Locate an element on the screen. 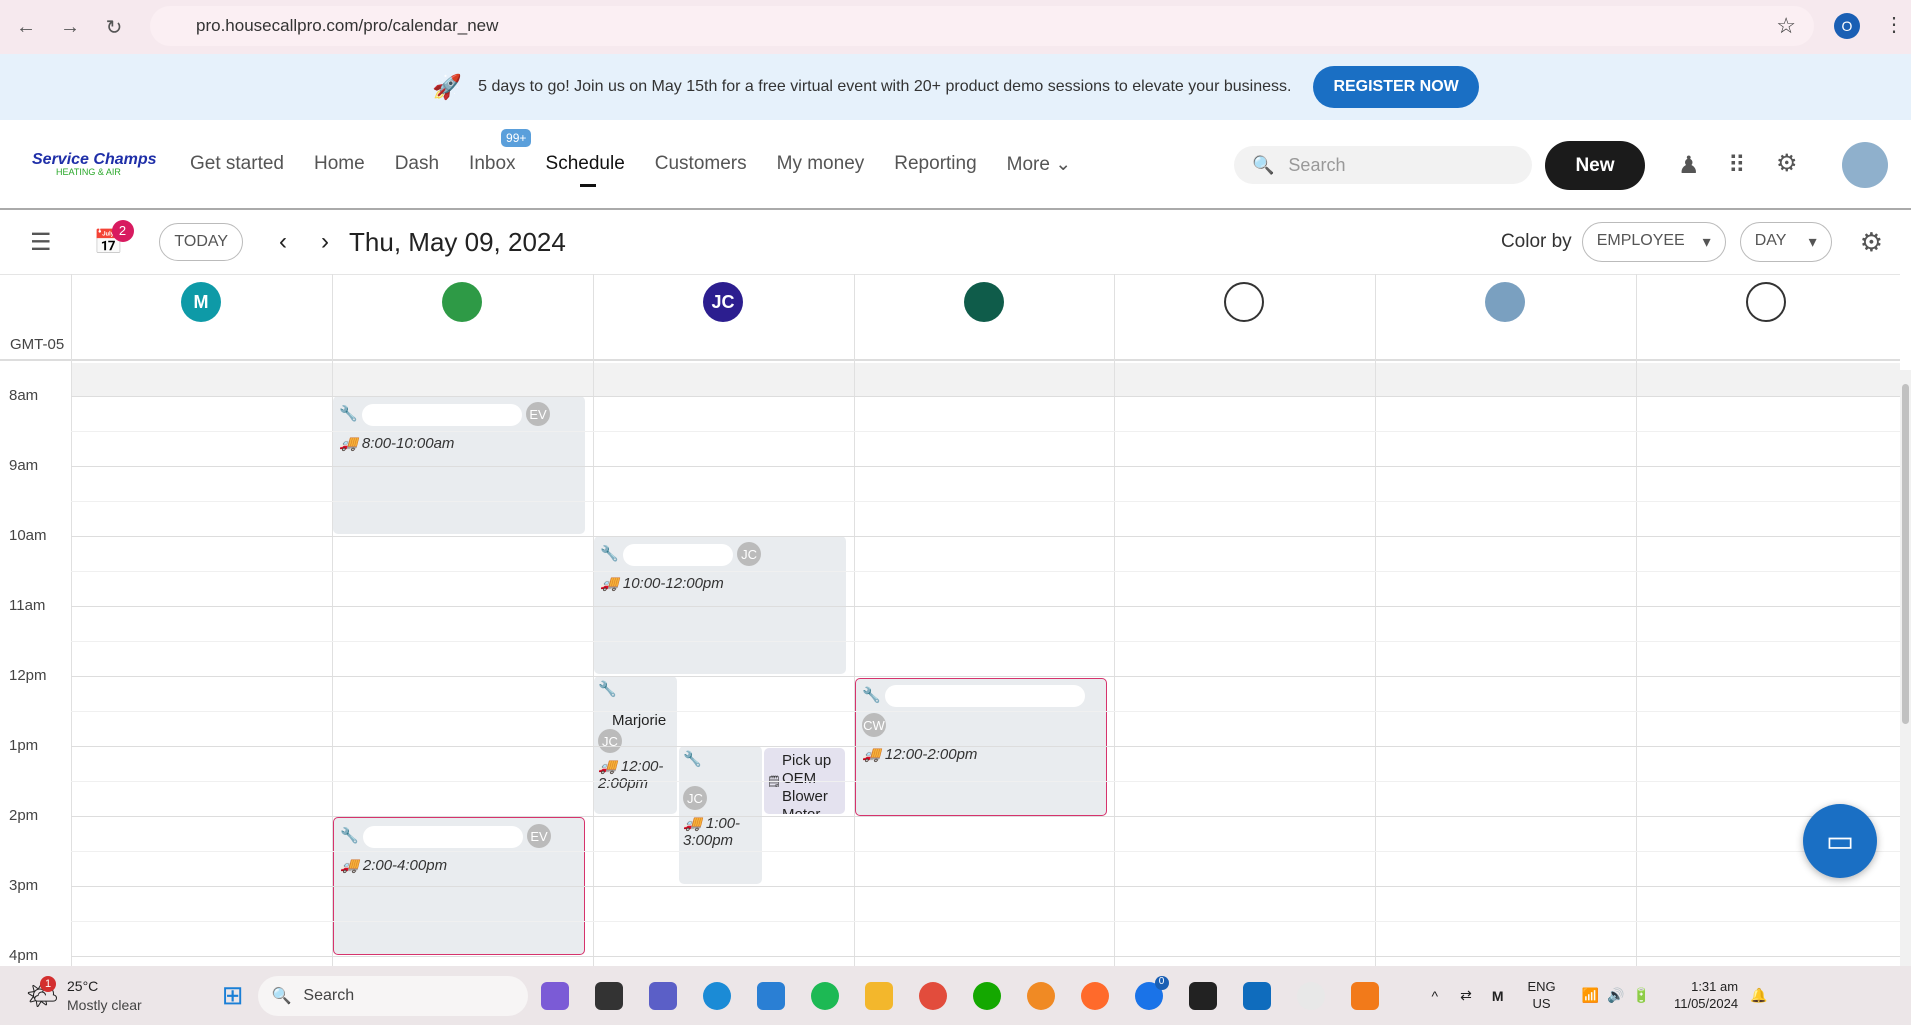  view-select: DAY ▾ is located at coordinates (1785, 242).